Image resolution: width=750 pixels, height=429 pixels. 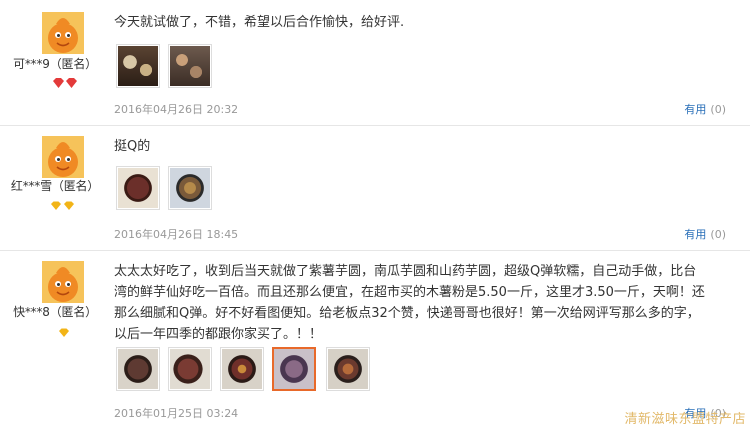 I want to click on store-watermark: 清新滋味东盟特产店, so click(x=685, y=419).